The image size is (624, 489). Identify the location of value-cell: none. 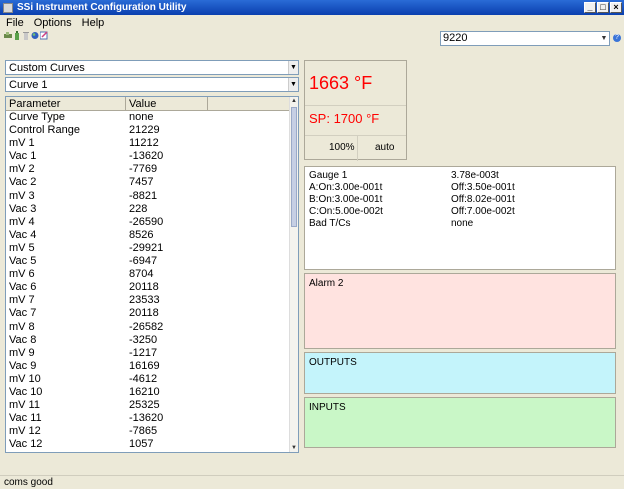
(167, 117).